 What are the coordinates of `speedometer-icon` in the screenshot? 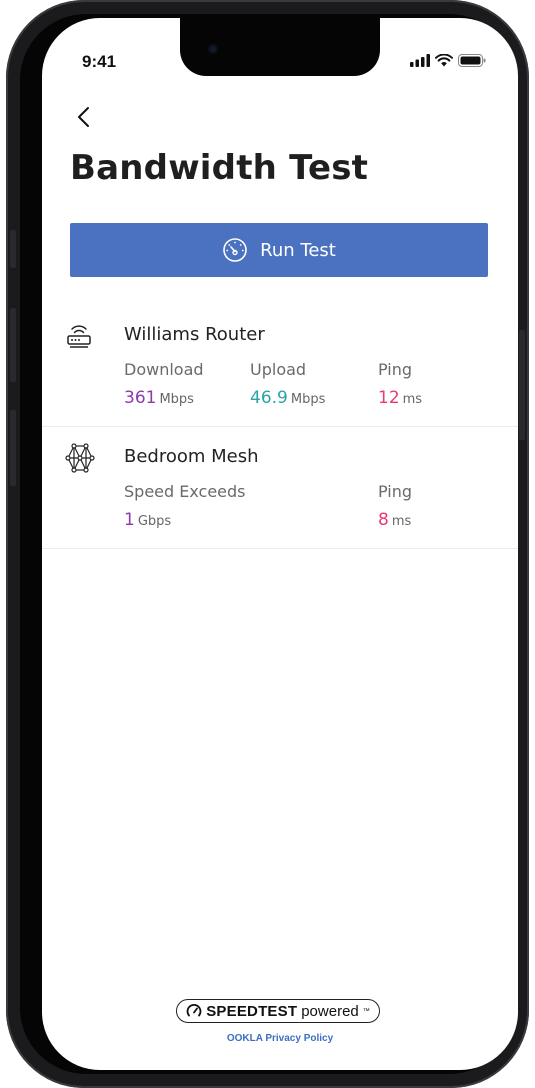 It's located at (235, 250).